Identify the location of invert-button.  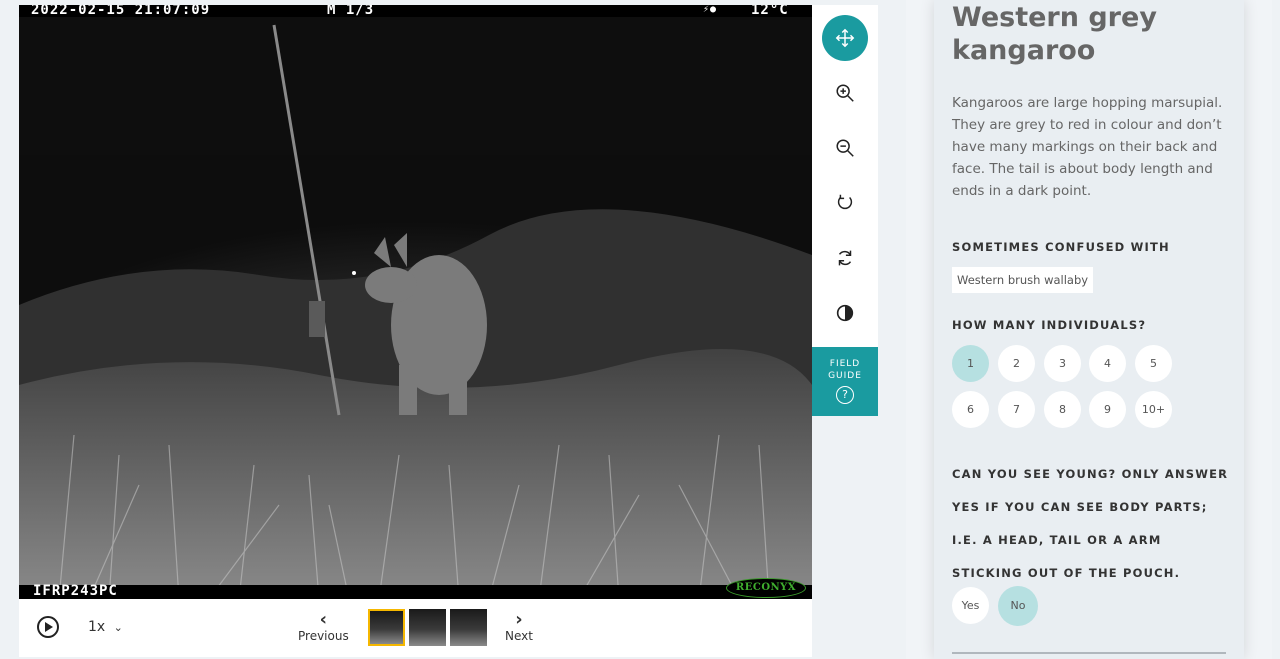
(845, 313).